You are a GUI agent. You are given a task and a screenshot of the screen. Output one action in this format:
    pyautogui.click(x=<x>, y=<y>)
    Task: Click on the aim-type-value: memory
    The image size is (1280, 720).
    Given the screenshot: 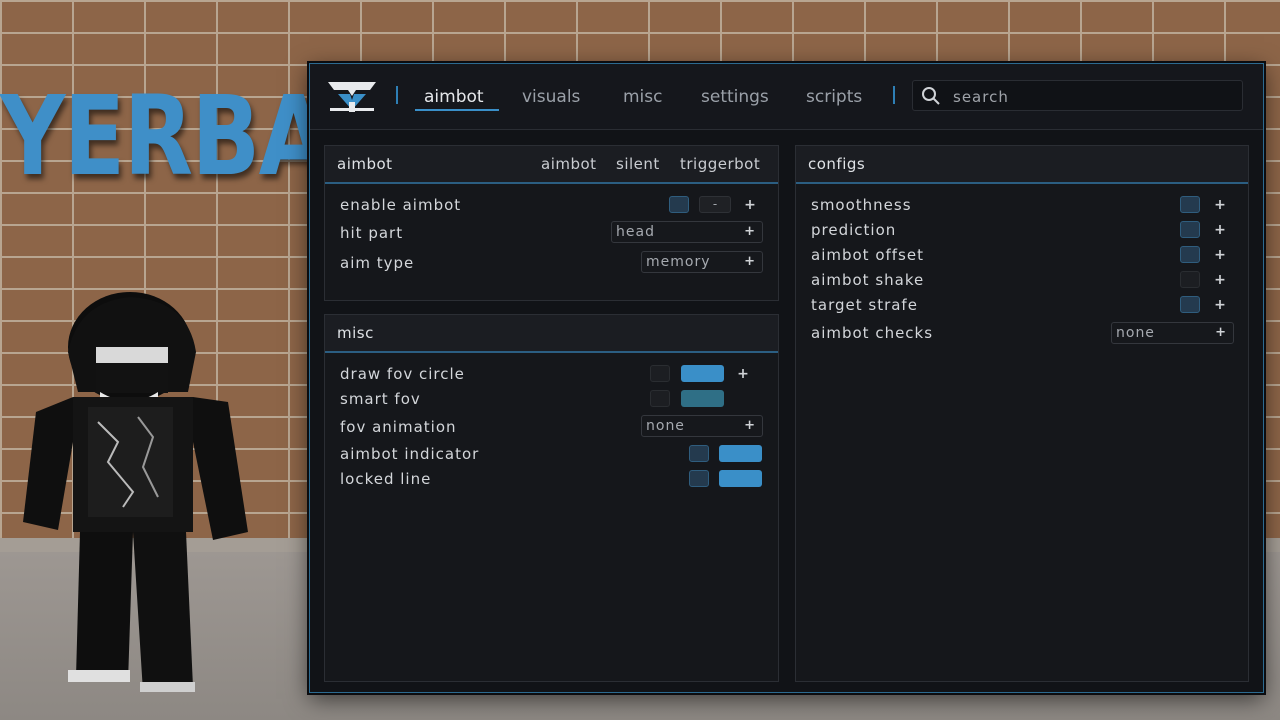 What is the action you would take?
    pyautogui.click(x=678, y=262)
    